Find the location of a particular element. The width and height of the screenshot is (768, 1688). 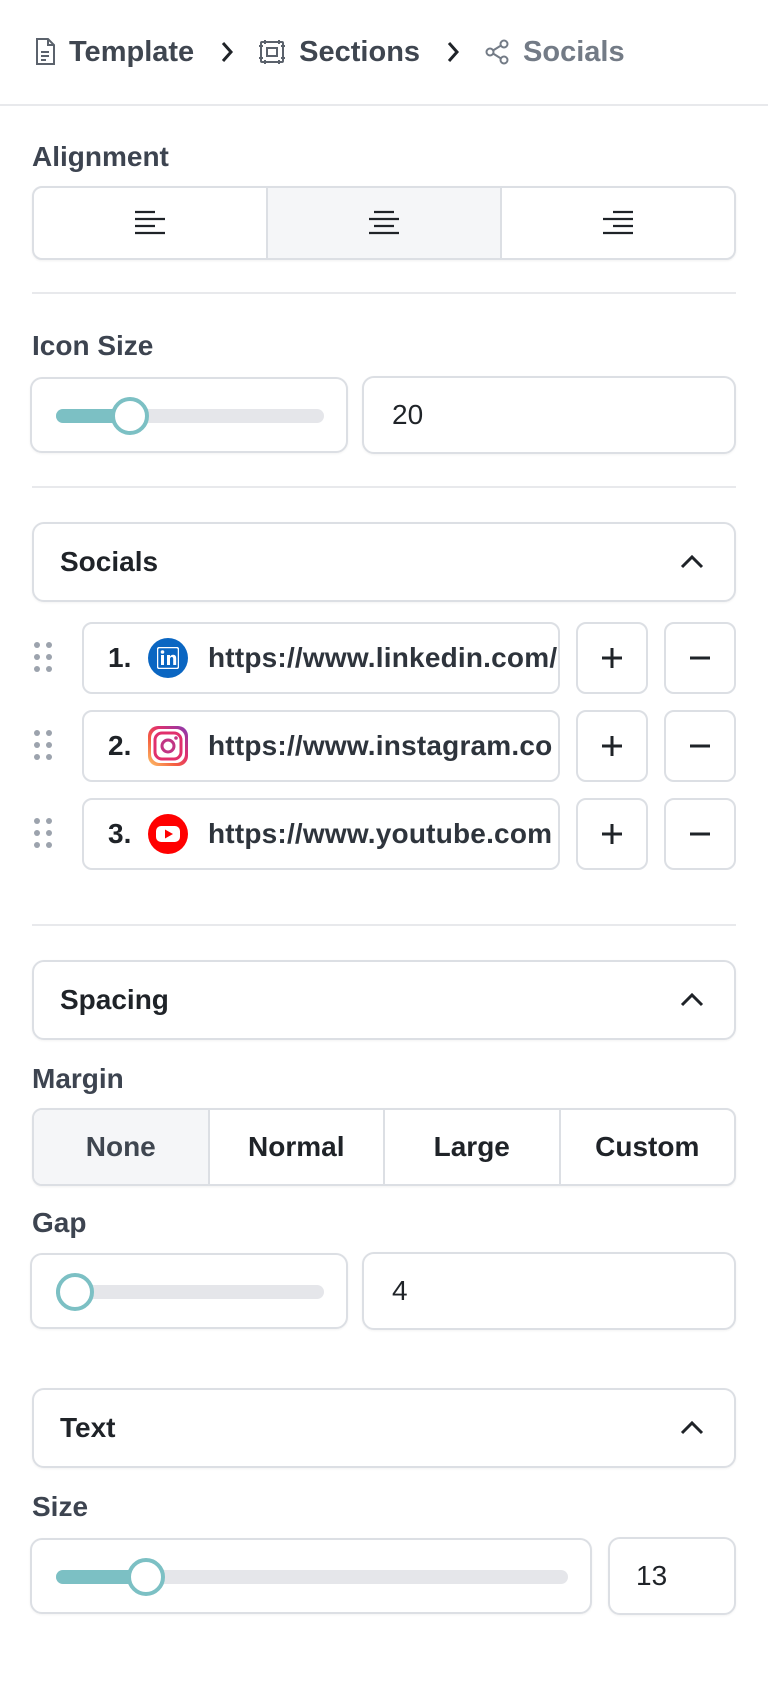

social-row: 2. https://www.instagram.co is located at coordinates (384, 746).